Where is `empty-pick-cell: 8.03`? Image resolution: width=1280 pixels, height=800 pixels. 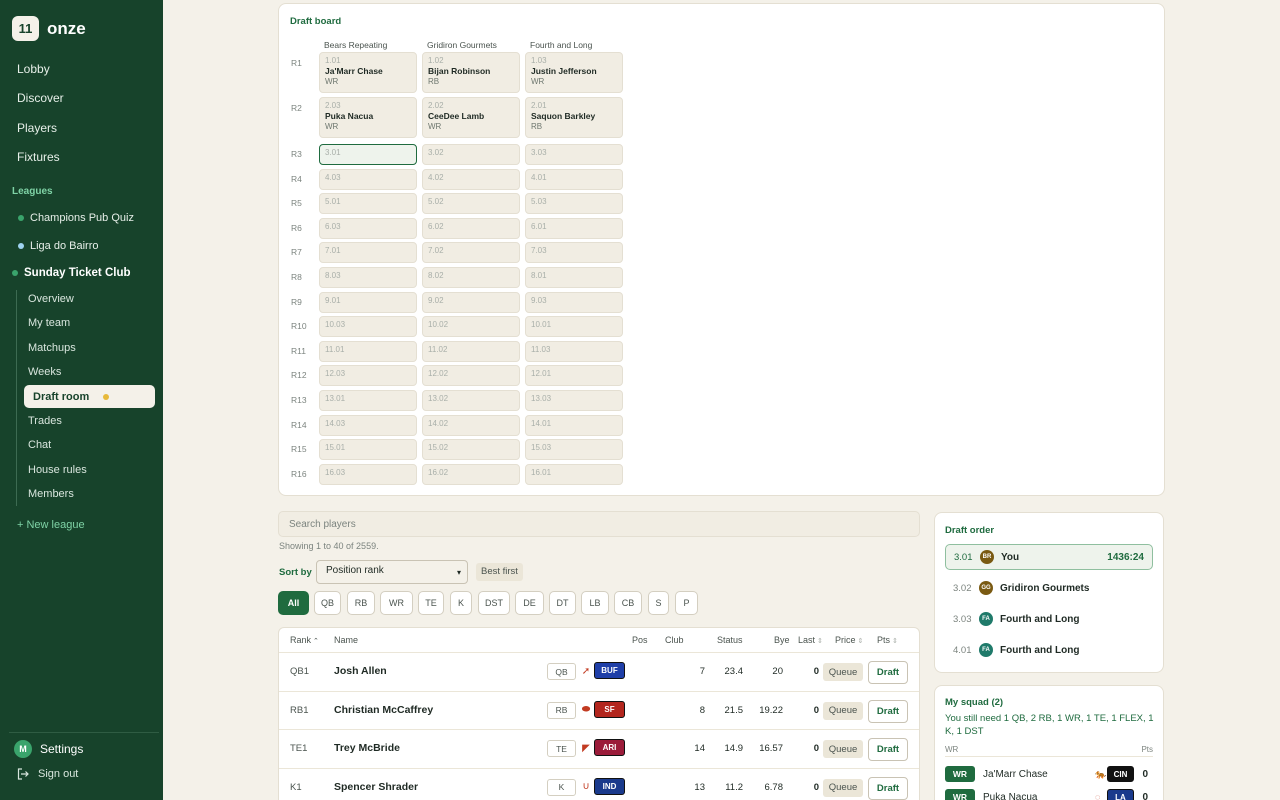
empty-pick-cell: 8.03 is located at coordinates (368, 277).